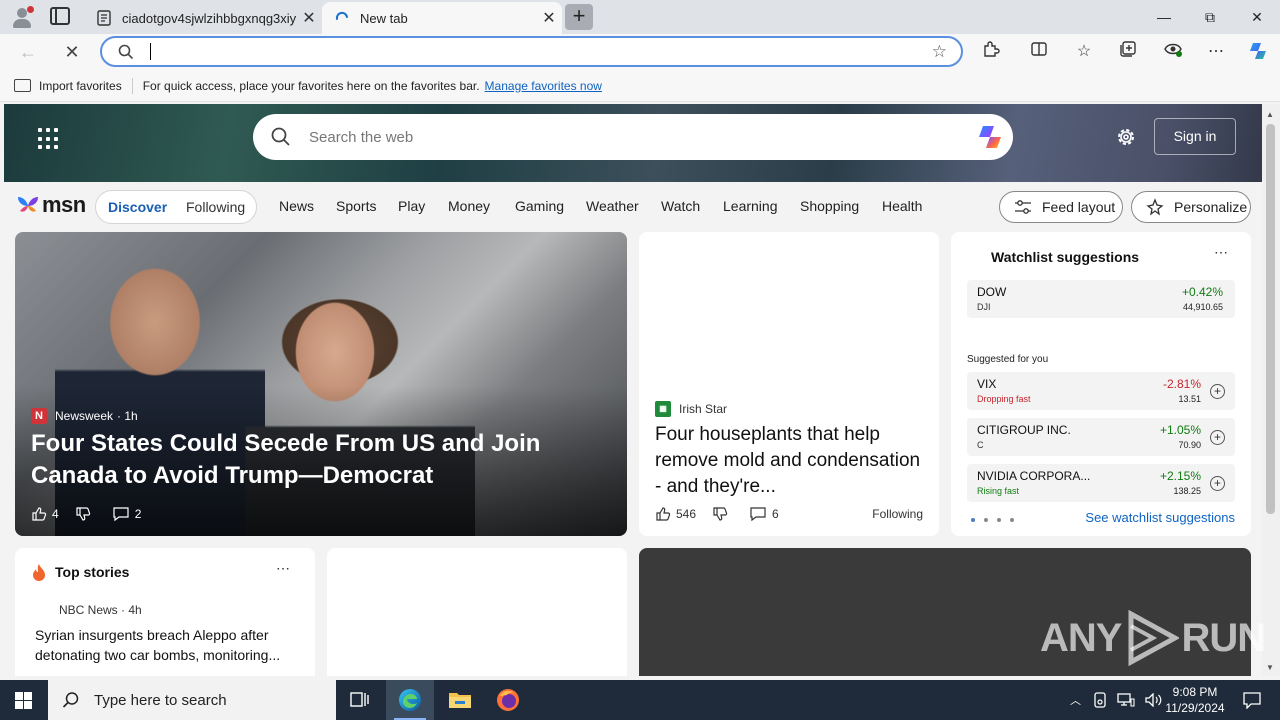 Image resolution: width=1280 pixels, height=720 pixels. I want to click on collections-icon, so click(1128, 52).